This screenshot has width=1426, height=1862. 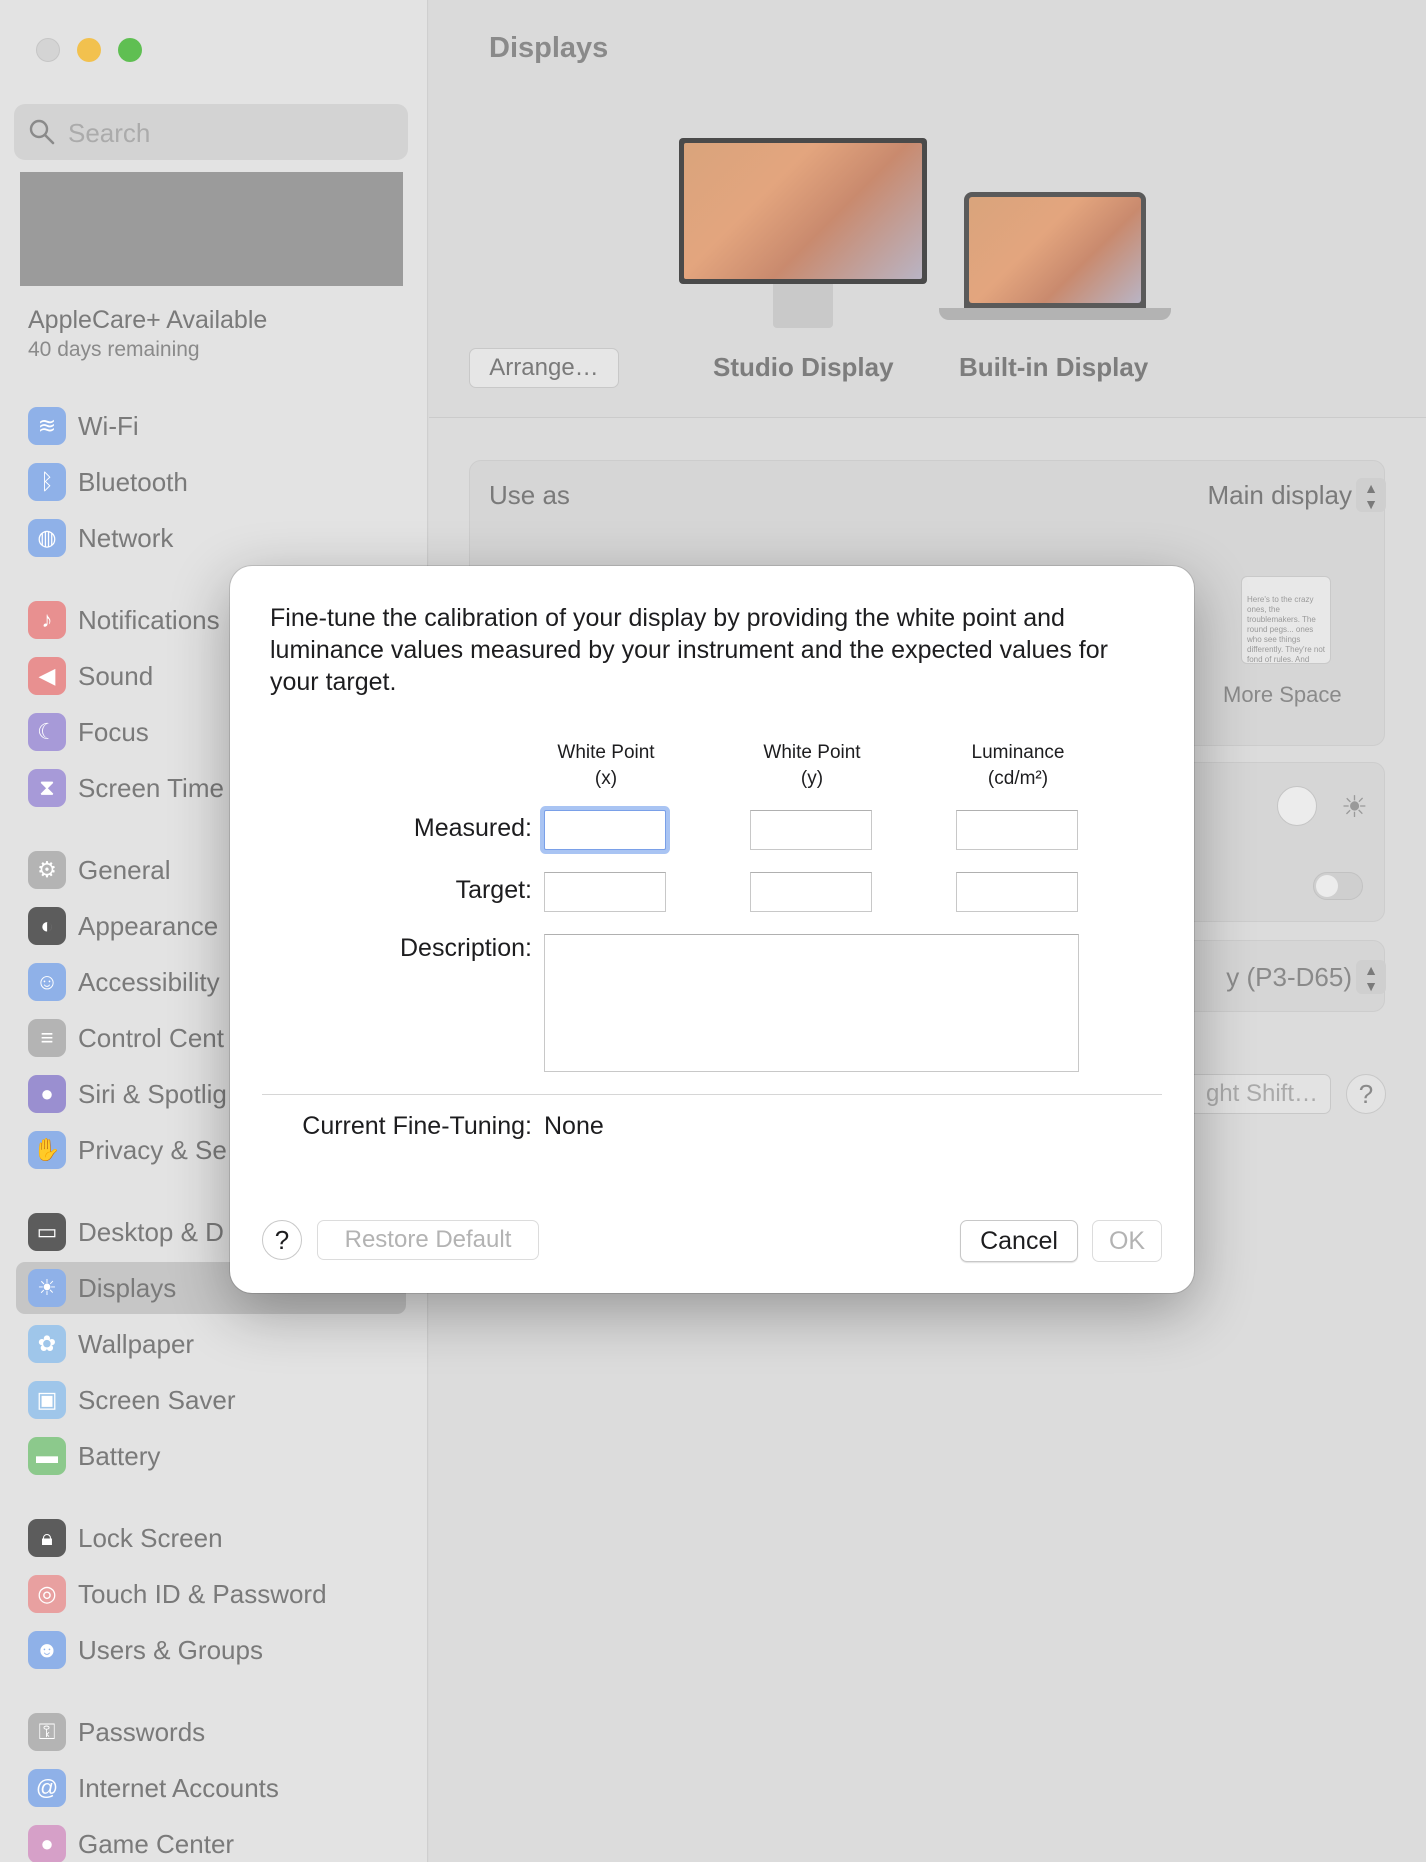 I want to click on control-center-icon: ≡, so click(x=47, y=1038).